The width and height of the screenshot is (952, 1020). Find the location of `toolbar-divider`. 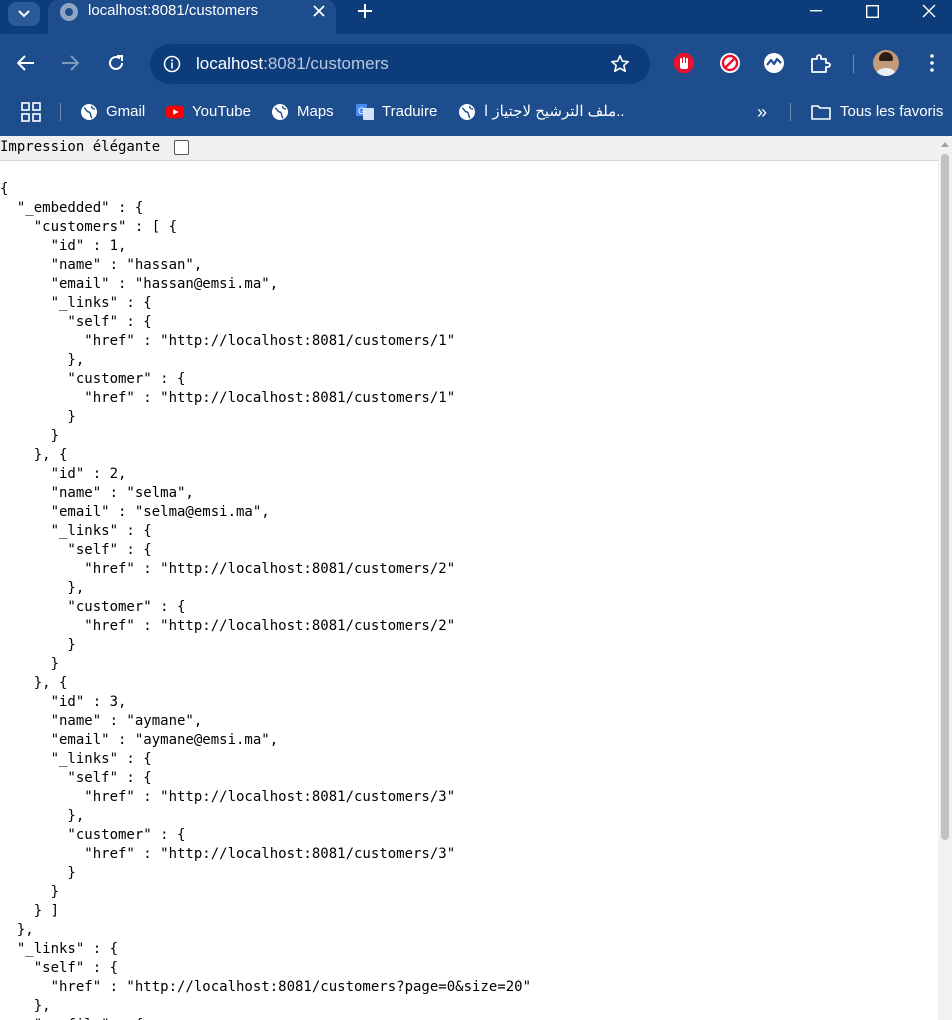

toolbar-divider is located at coordinates (853, 64).